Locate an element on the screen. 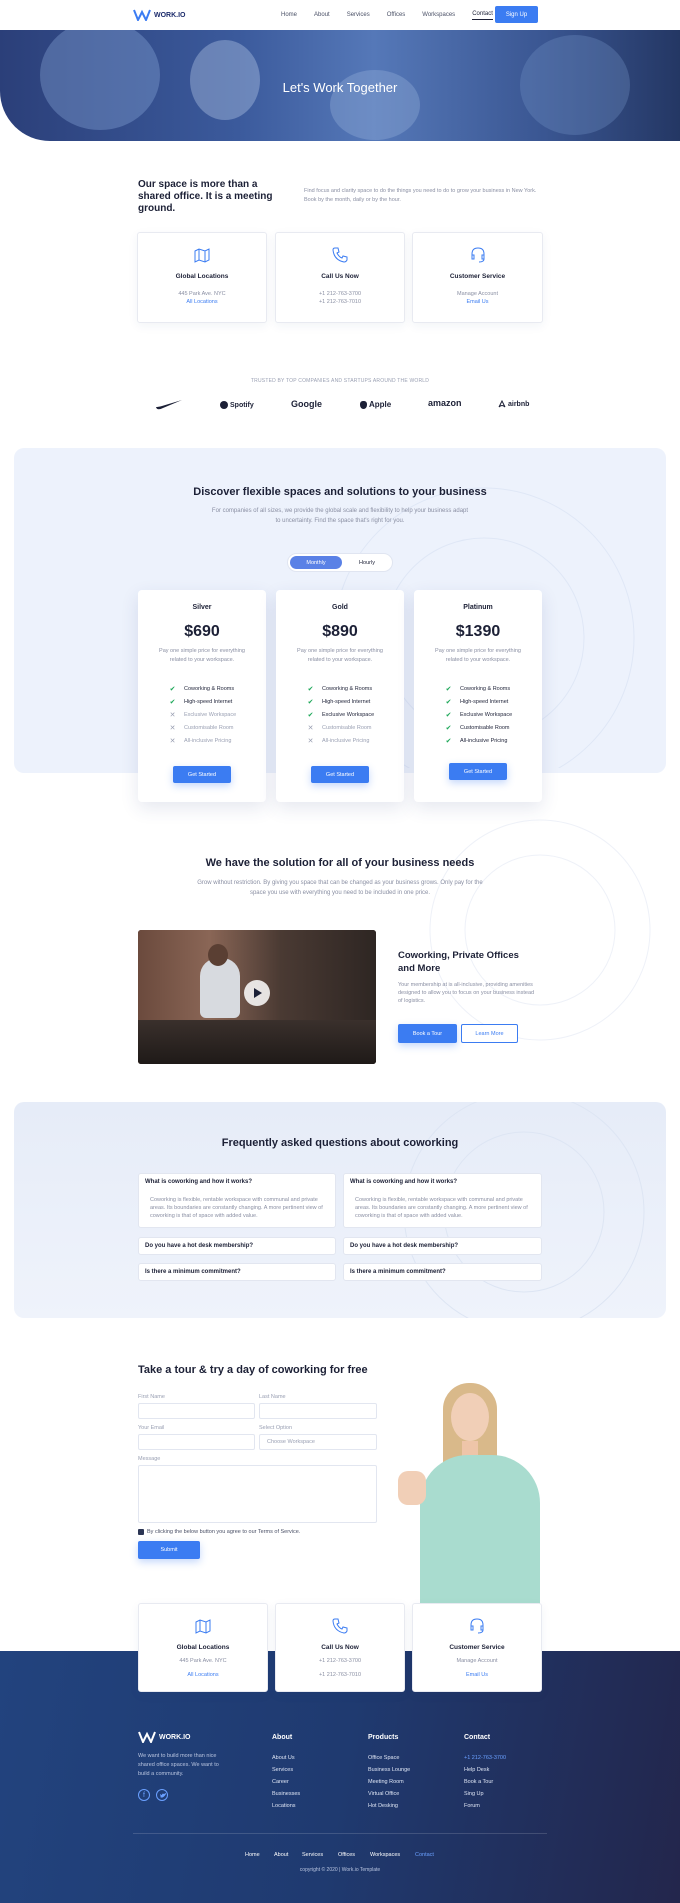  learn-more-button: Learn More is located at coordinates (489, 1033).